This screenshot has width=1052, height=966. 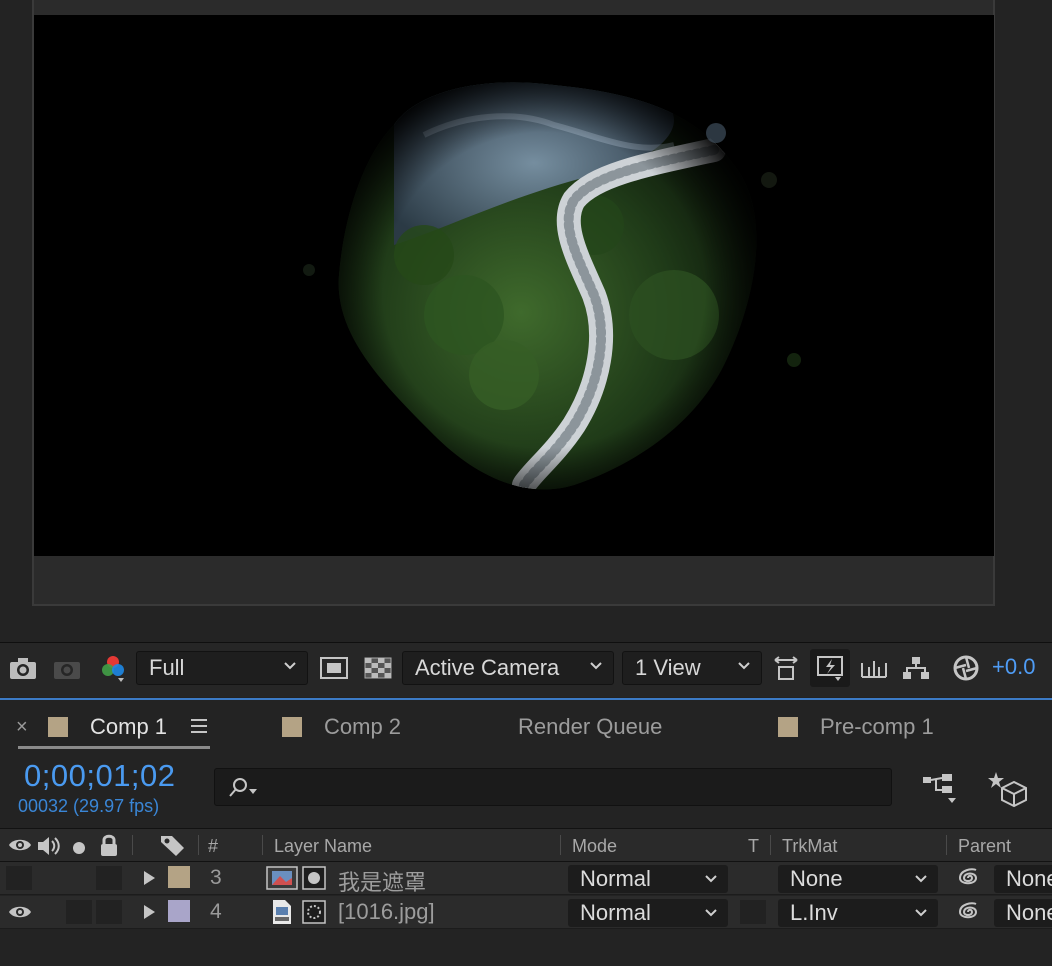 I want to click on audio-speaker-icon, so click(x=49, y=848).